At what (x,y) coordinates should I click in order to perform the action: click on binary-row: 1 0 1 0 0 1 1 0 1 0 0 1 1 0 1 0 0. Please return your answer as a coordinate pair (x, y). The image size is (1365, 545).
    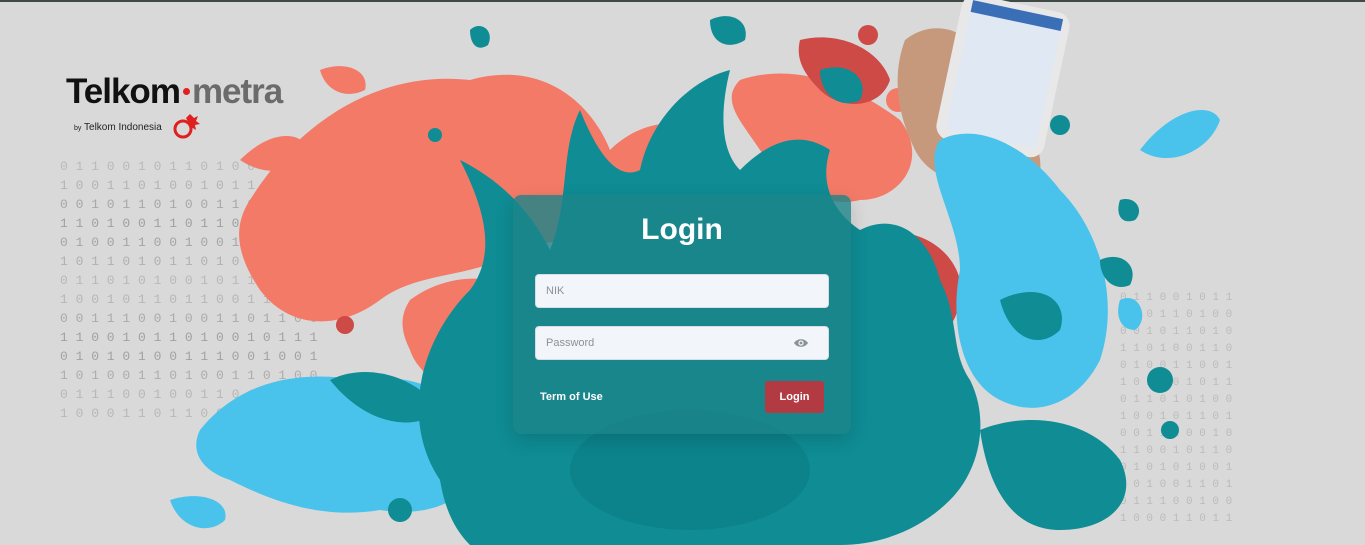
    Looking at the image, I should click on (188, 375).